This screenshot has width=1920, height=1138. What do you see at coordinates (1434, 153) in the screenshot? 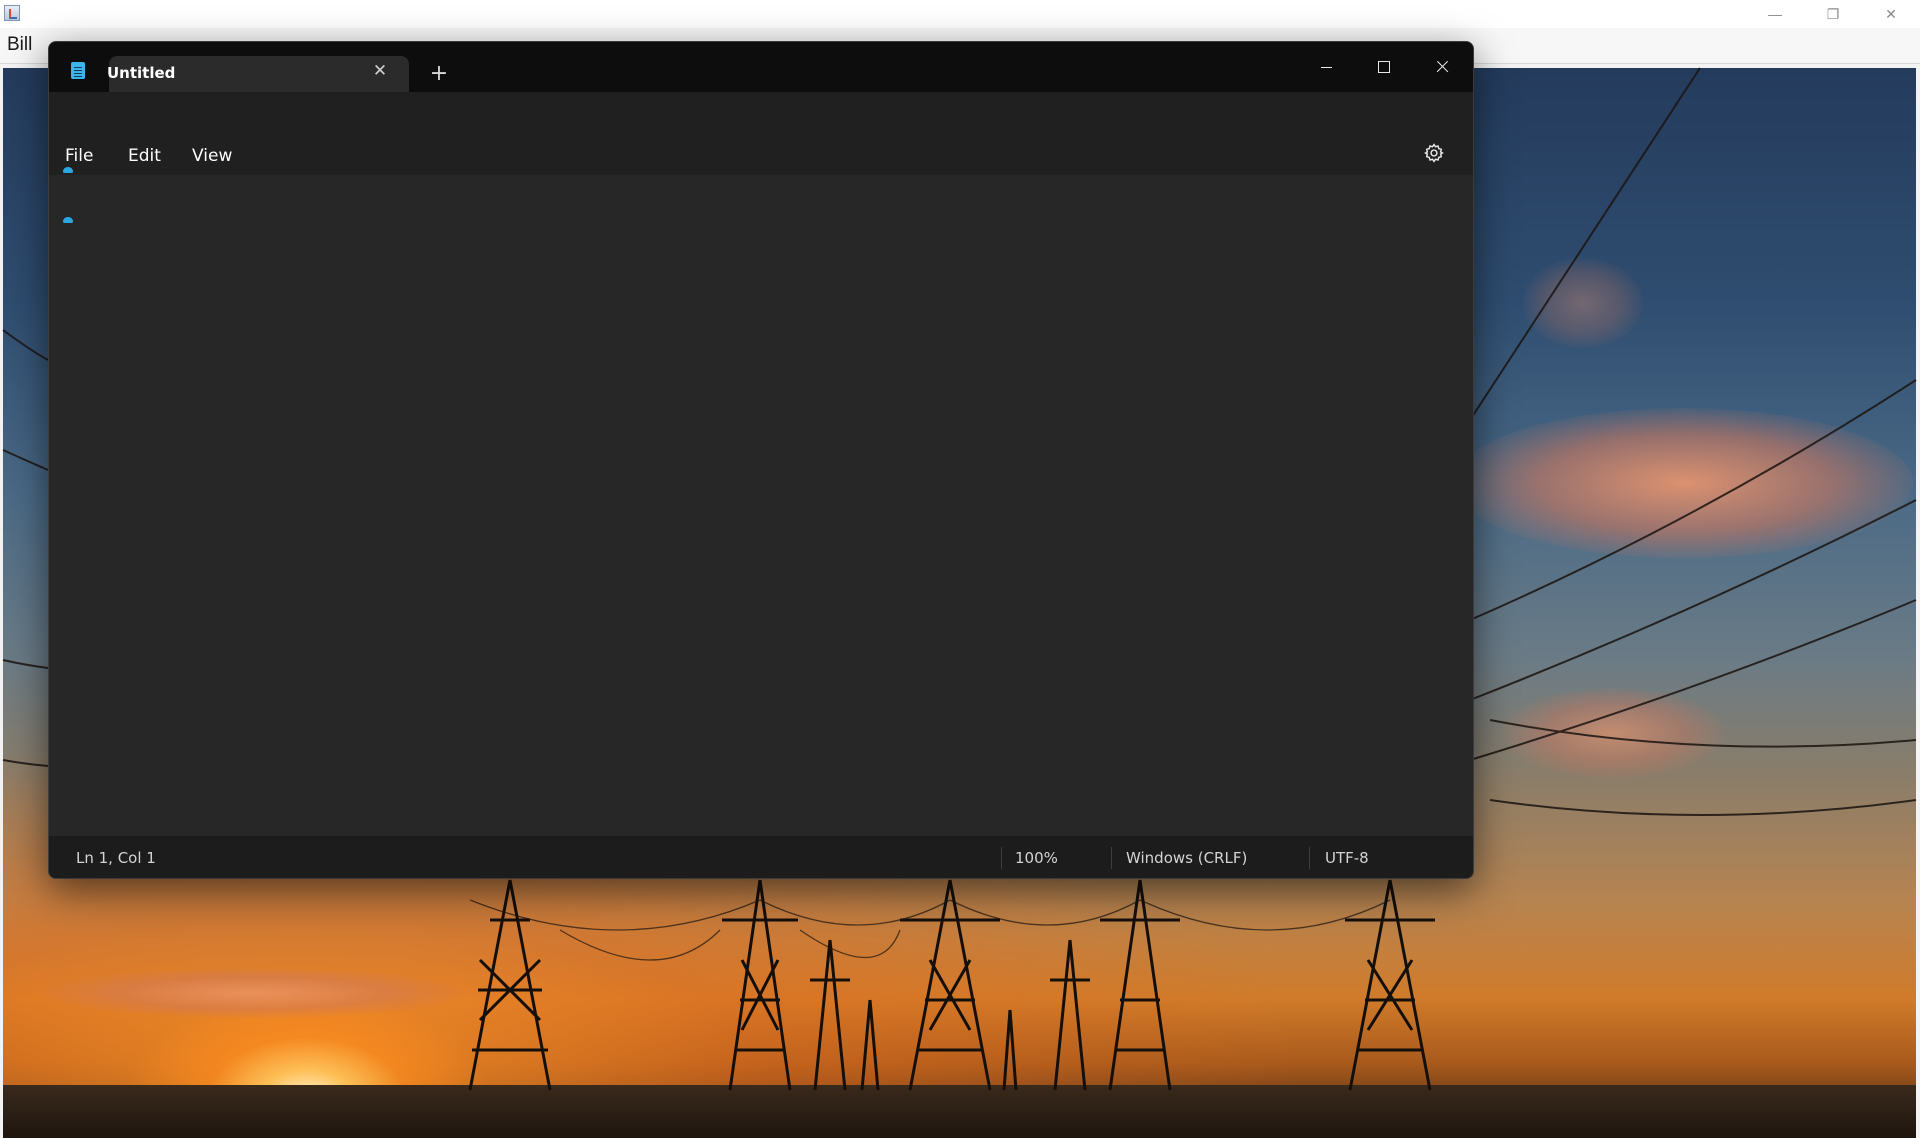
I see `settings-gear-icon` at bounding box center [1434, 153].